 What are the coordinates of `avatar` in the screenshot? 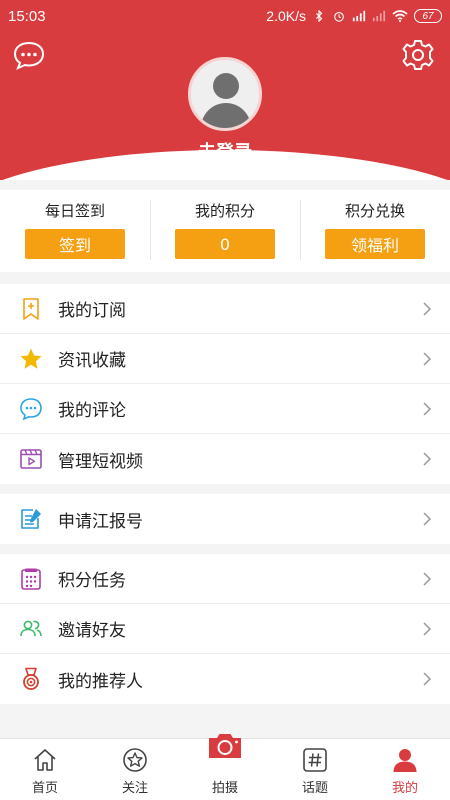 It's located at (225, 94).